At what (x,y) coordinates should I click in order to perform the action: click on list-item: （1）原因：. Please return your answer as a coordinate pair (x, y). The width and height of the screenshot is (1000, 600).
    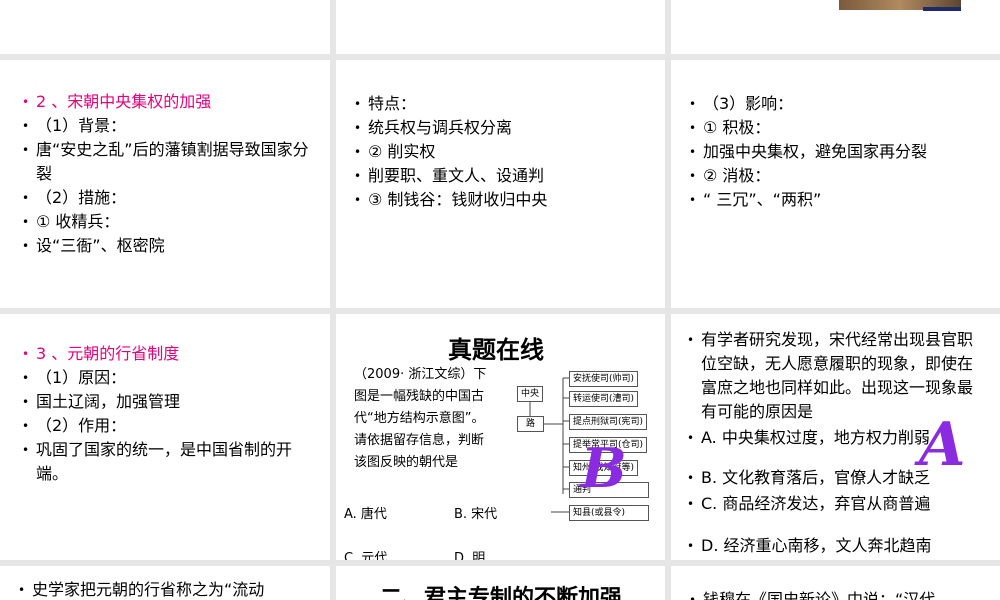
    Looking at the image, I should click on (172, 378).